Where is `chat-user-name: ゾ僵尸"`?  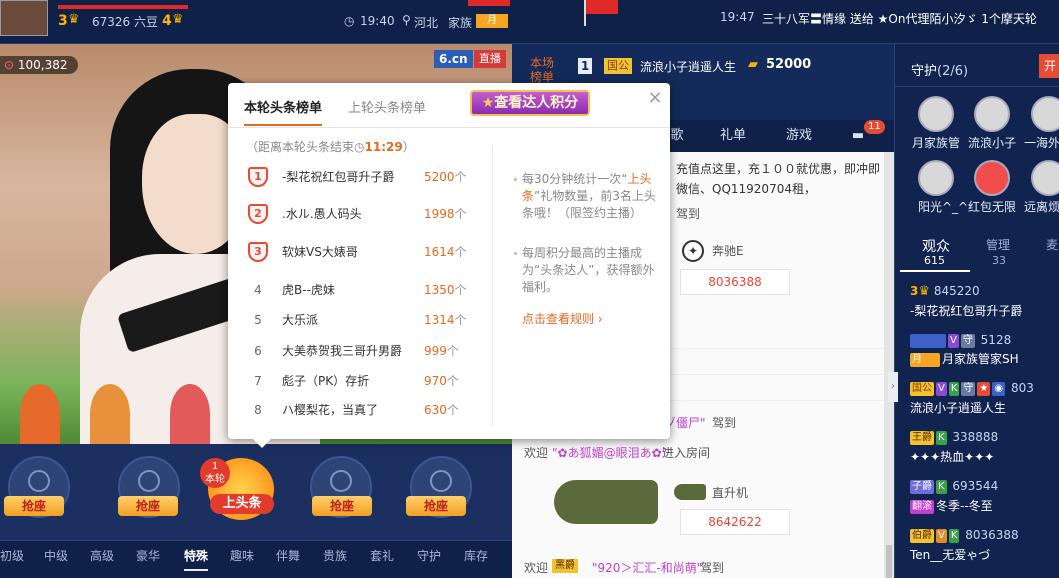 chat-user-name: ゾ僵尸" is located at coordinates (685, 422).